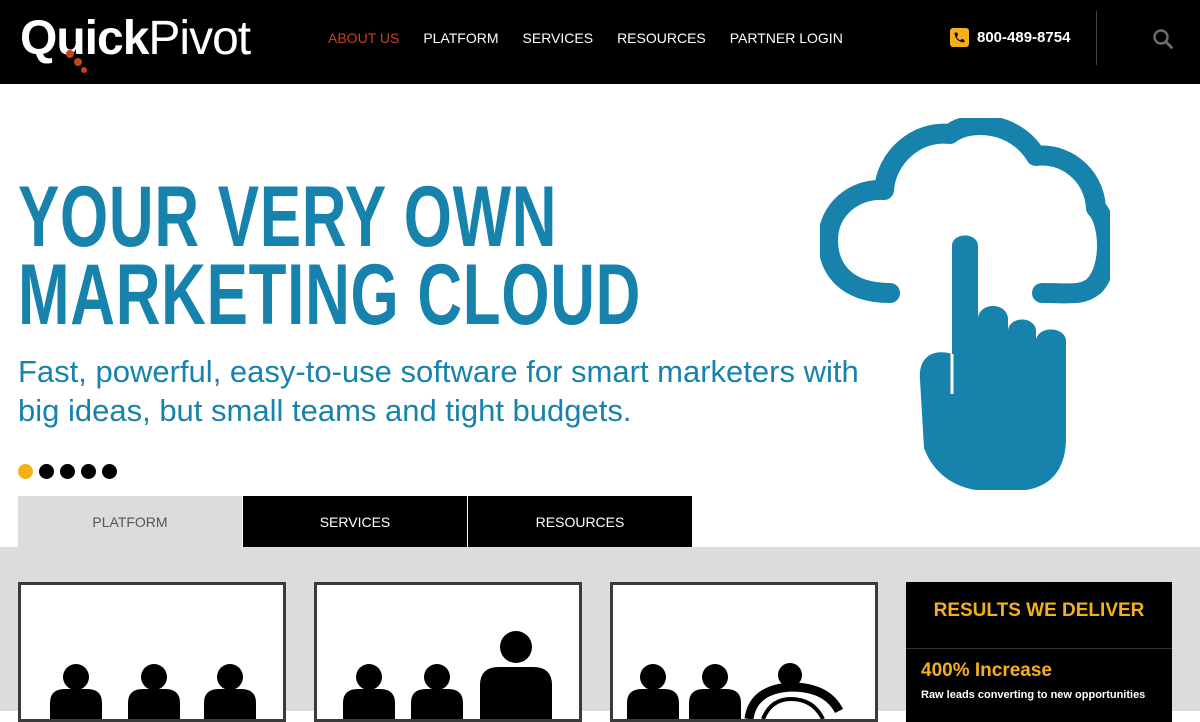 This screenshot has width=1200, height=722. Describe the element at coordinates (288, 217) in the screenshot. I see `hero-title-line1: YOUR VERY OWN` at that location.